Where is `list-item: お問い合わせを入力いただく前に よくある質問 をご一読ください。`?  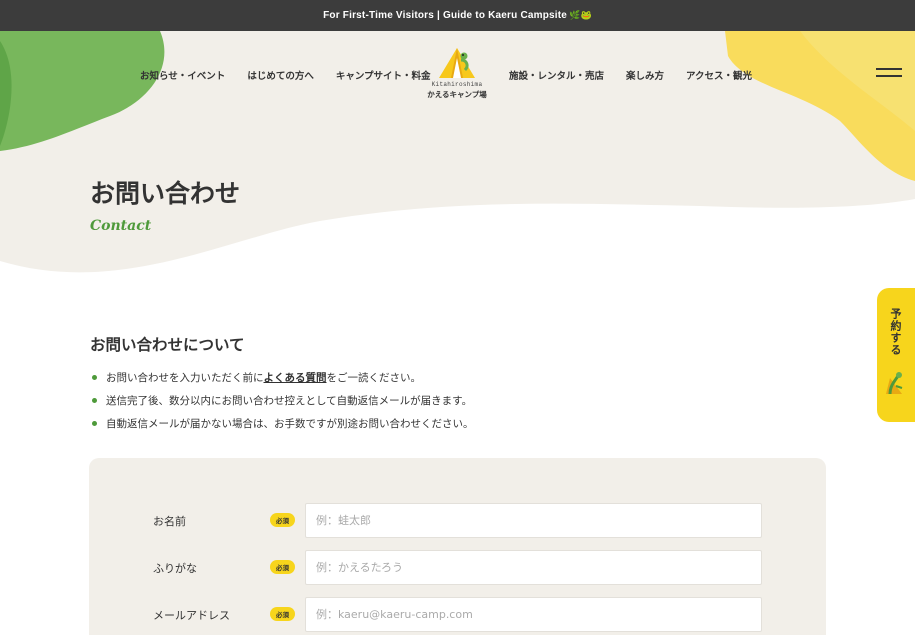 list-item: お問い合わせを入力いただく前に よくある質問 をご一読ください。 is located at coordinates (283, 377).